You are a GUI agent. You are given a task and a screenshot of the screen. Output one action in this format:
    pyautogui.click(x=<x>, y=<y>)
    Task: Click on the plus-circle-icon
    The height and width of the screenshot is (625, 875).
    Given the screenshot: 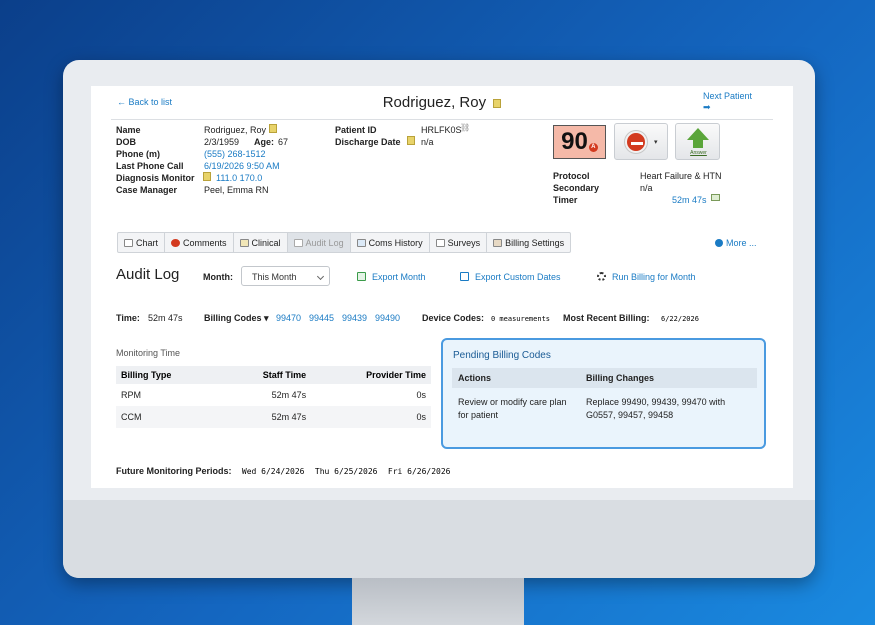 What is the action you would take?
    pyautogui.click(x=719, y=243)
    